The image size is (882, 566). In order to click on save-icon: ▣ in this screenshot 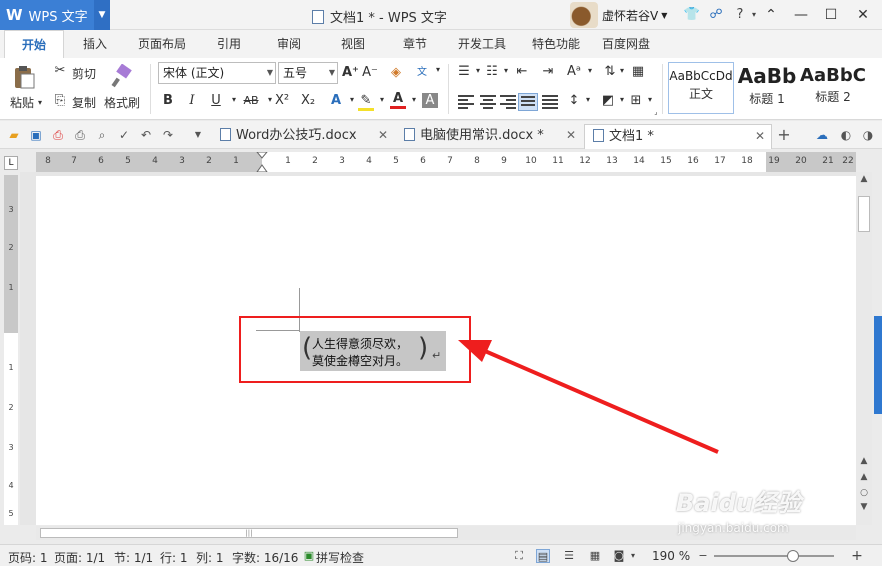, I will do `click(36, 135)`.